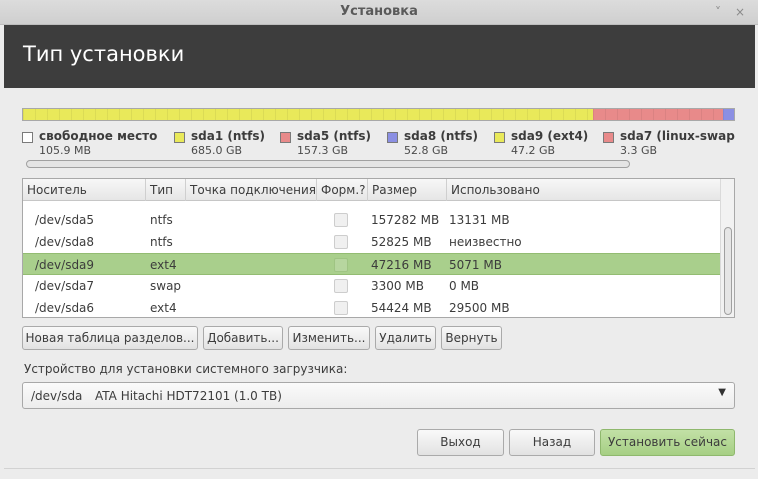 Image resolution: width=758 pixels, height=479 pixels. I want to click on legend-name: sda8 (ntfs), so click(441, 136).